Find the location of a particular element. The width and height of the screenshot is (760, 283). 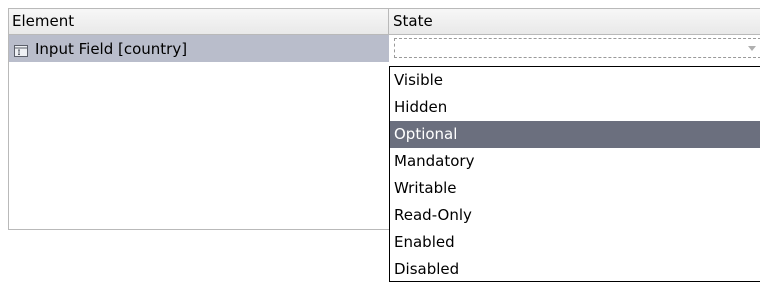

table-row: Input Field [country] is located at coordinates (384, 48).